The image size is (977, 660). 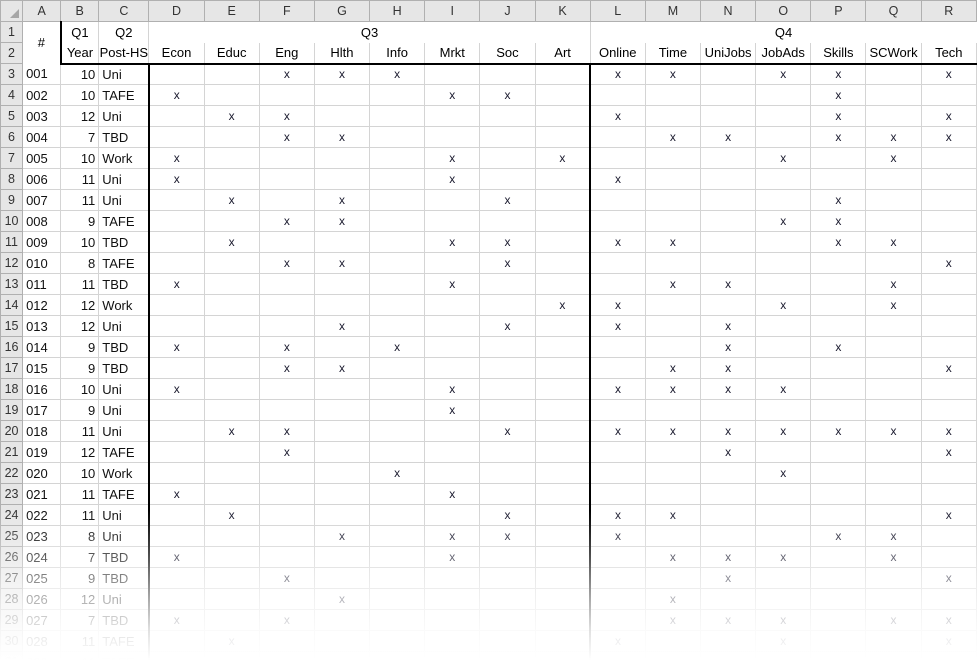 What do you see at coordinates (286, 11) in the screenshot?
I see `column-header-F: F` at bounding box center [286, 11].